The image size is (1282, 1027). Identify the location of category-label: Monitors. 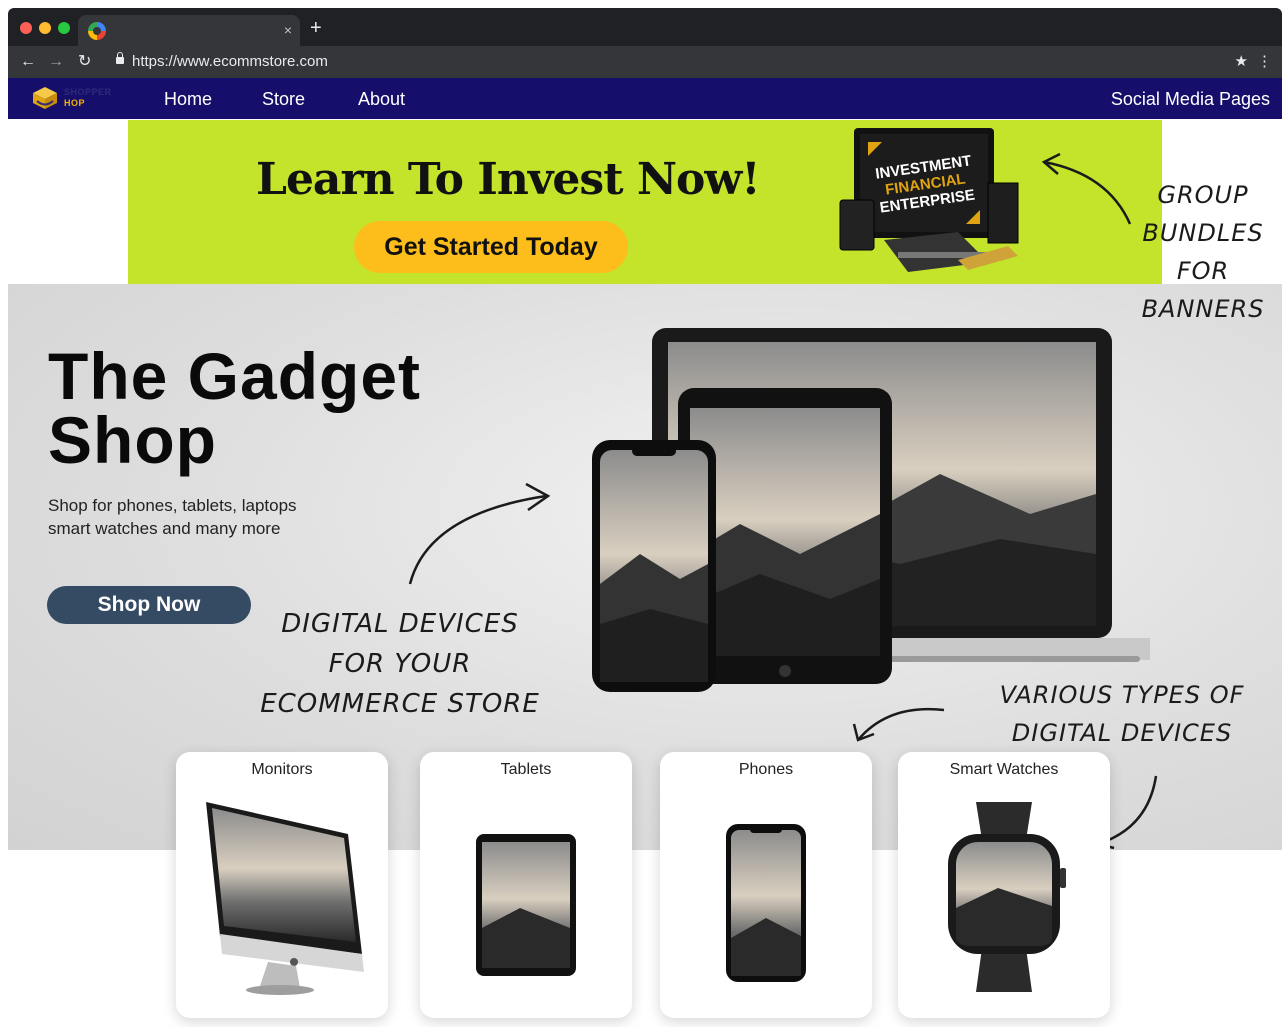
(282, 769).